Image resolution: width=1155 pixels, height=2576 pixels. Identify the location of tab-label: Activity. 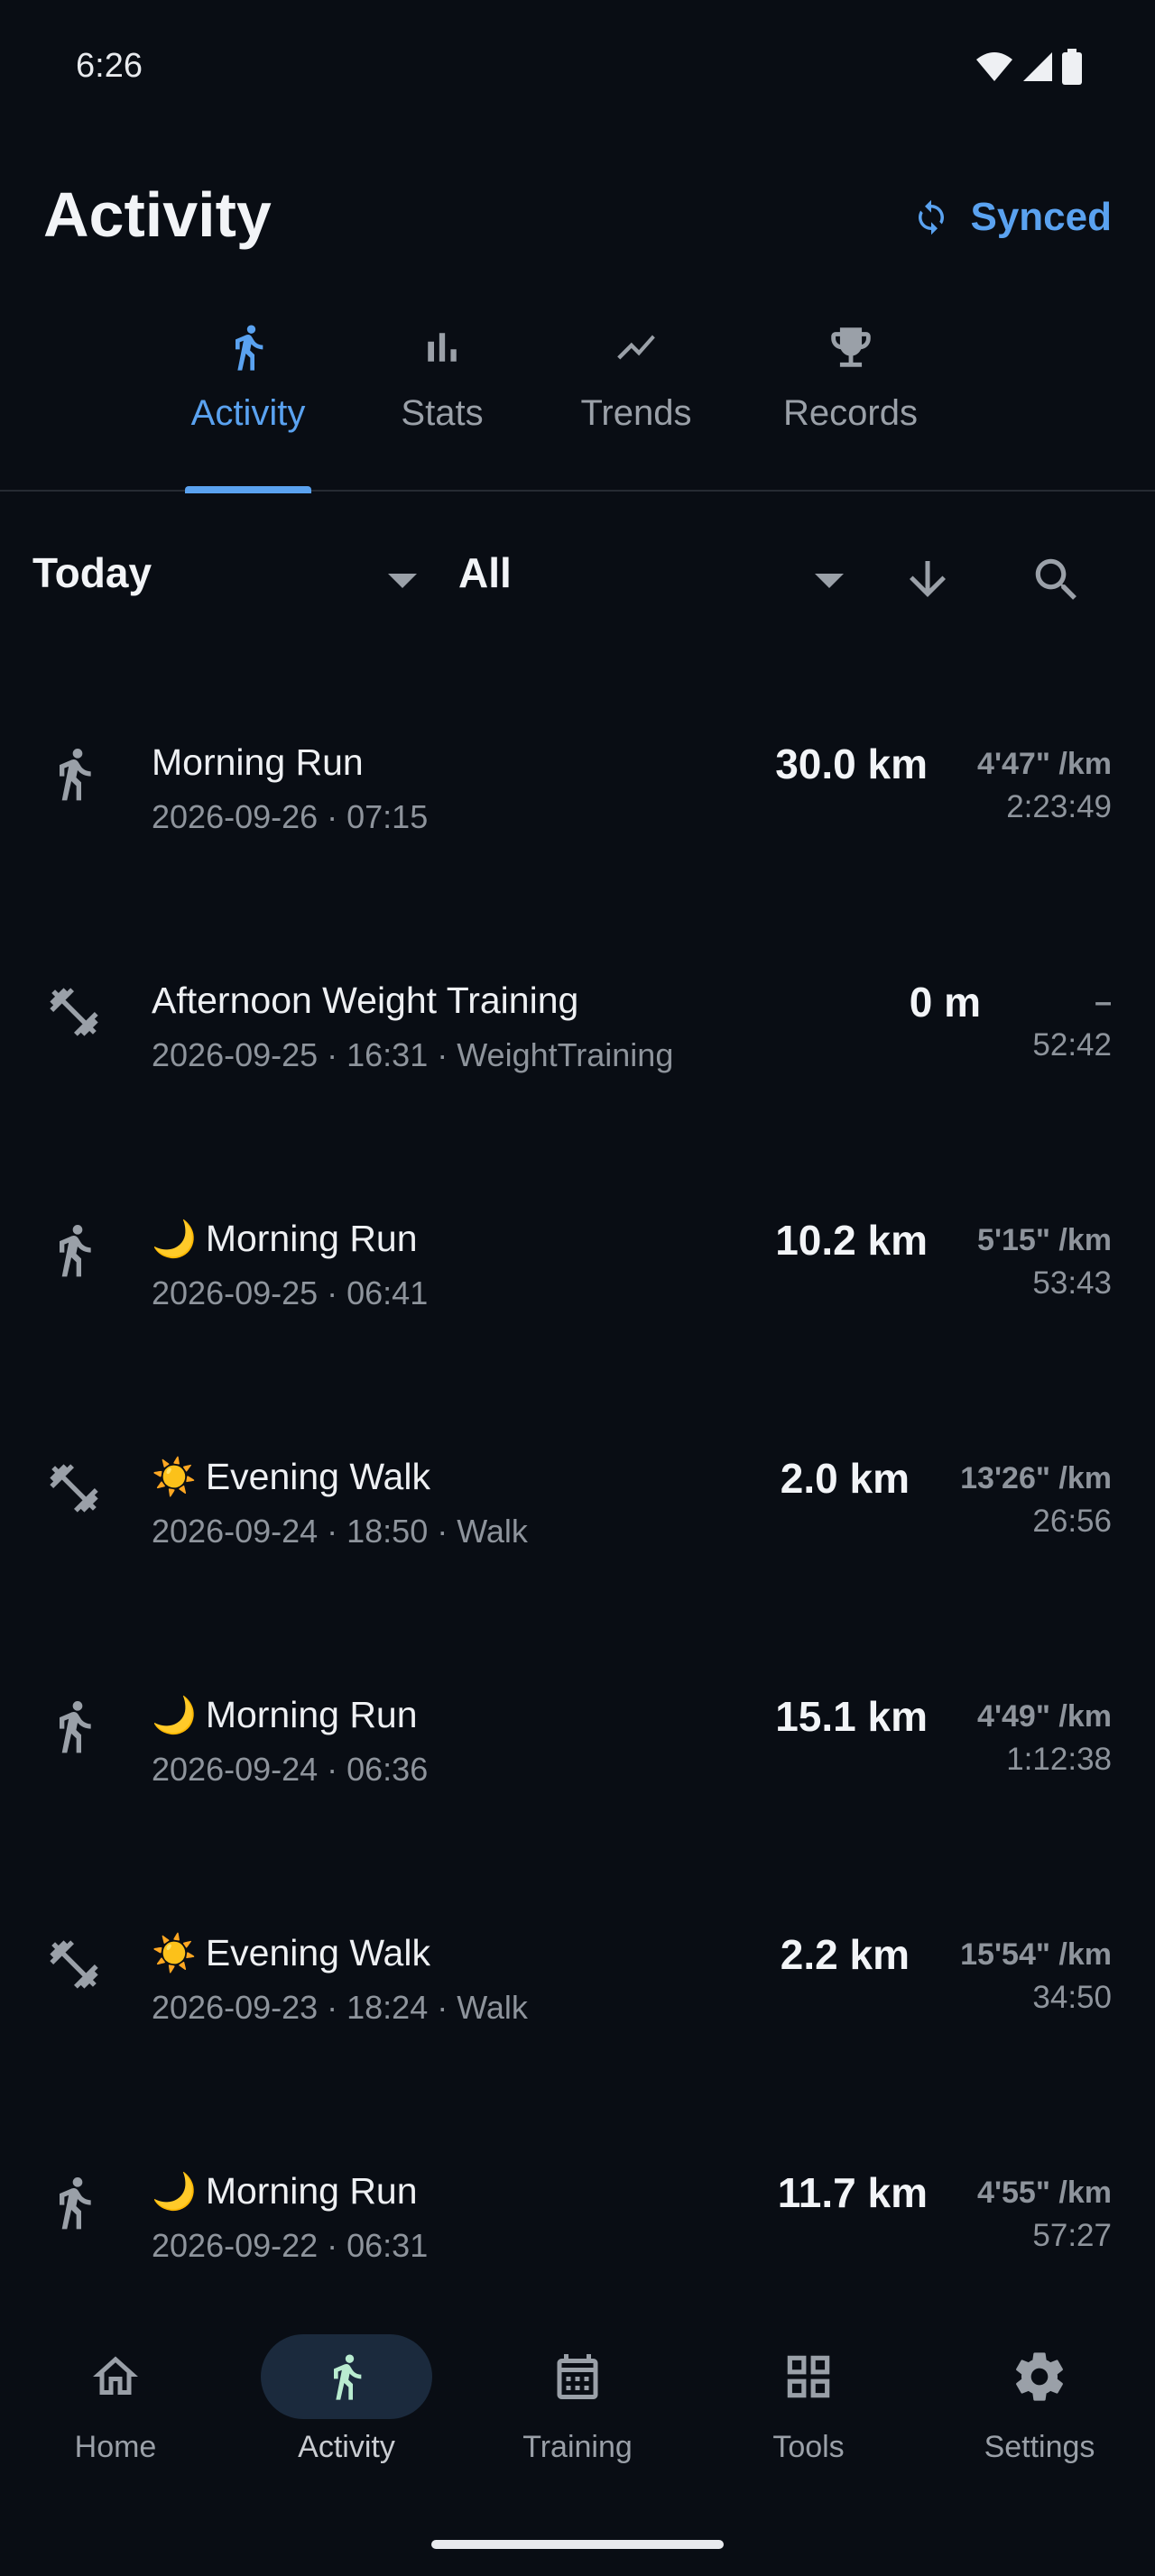
(248, 413).